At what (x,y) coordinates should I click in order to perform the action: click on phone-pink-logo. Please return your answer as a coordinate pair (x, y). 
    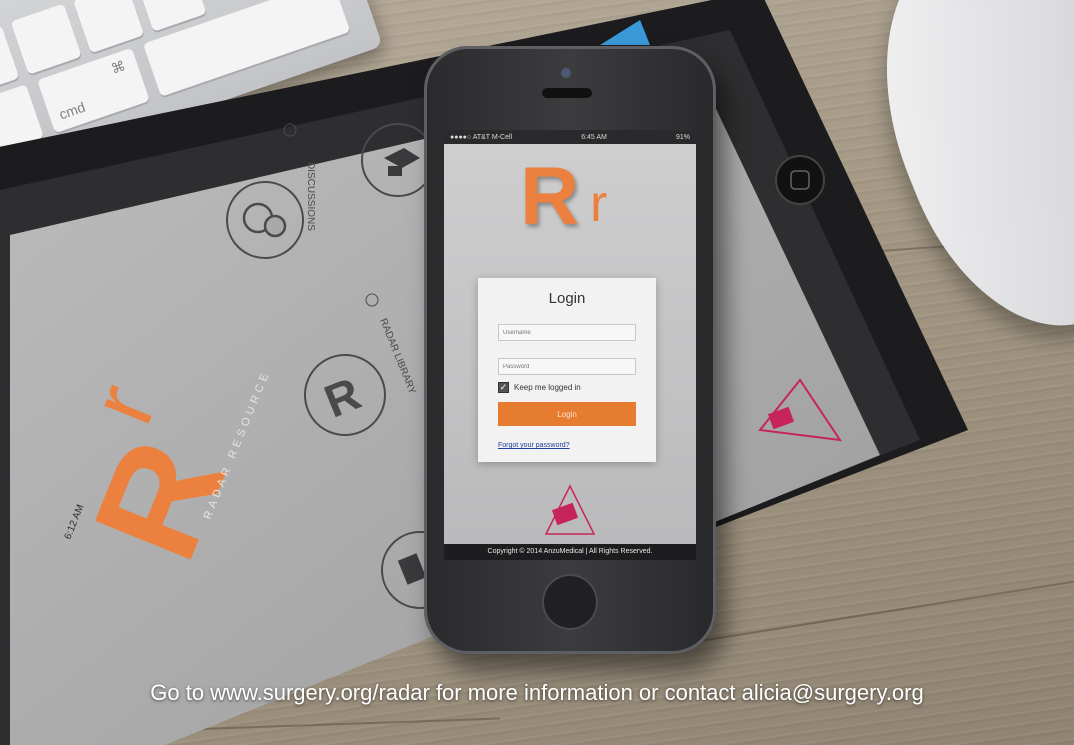
    Looking at the image, I should click on (570, 509).